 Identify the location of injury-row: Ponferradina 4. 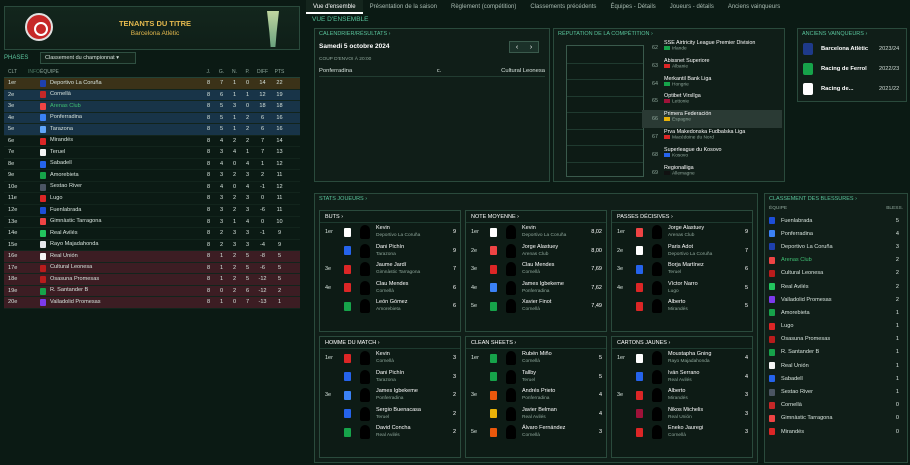
(836, 233).